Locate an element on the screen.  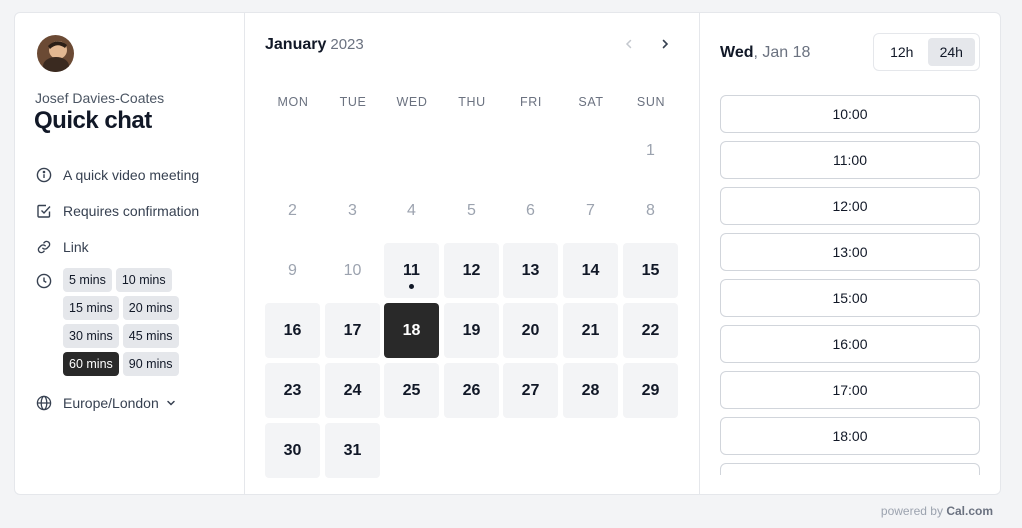
day-cell: 19 is located at coordinates (471, 330).